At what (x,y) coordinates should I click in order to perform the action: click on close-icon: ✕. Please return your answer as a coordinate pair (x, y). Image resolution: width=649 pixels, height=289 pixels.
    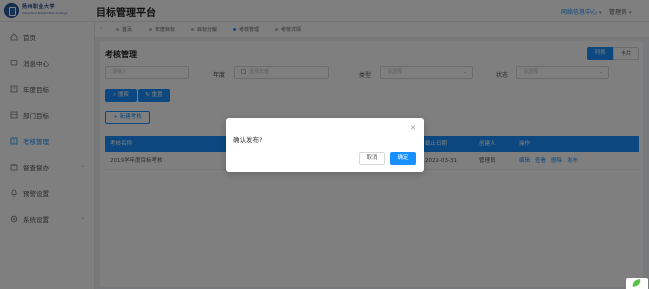
    Looking at the image, I should click on (413, 128).